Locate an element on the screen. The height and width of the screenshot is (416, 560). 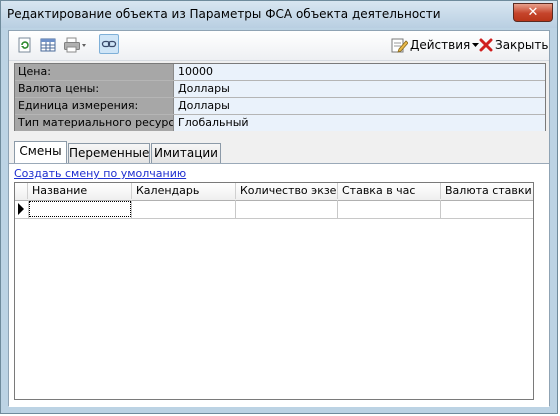
print-icon is located at coordinates (76, 45).